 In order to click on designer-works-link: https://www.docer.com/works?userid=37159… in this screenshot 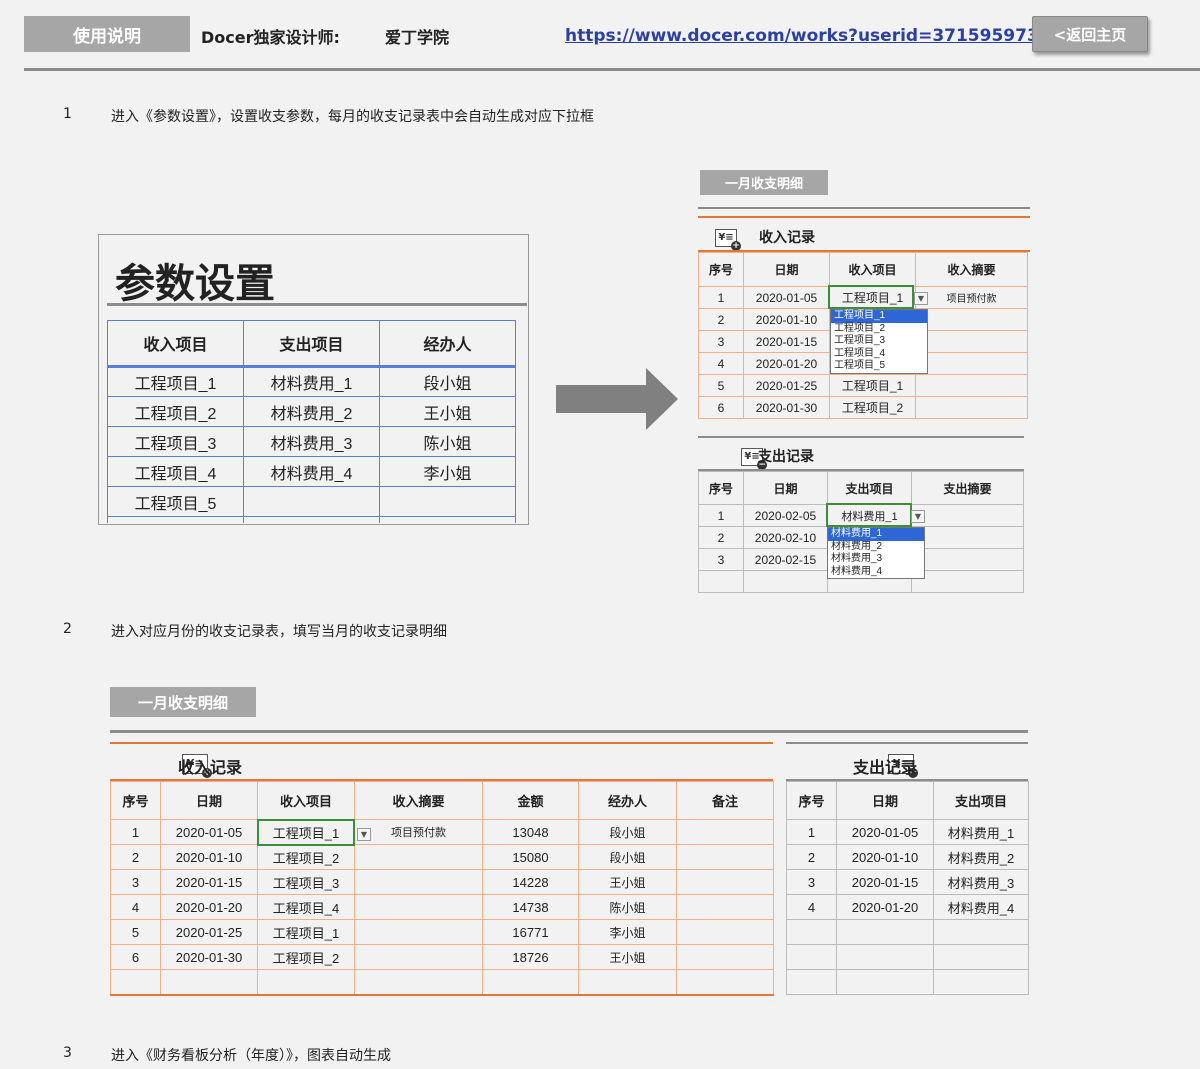, I will do `click(802, 36)`.